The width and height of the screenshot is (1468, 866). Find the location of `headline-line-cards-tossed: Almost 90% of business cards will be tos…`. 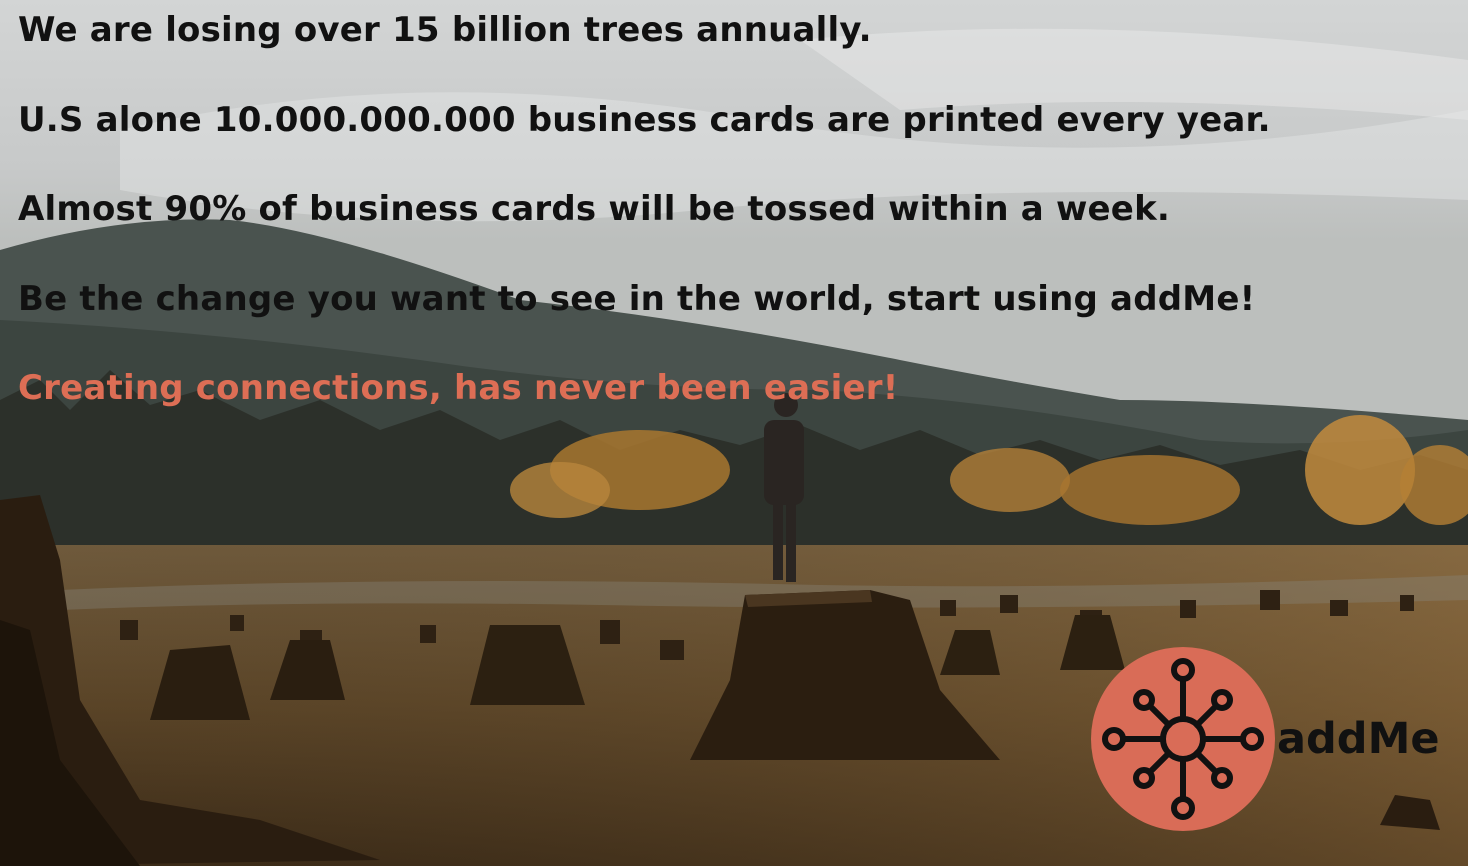

headline-line-cards-tossed: Almost 90% of business cards will be tos… is located at coordinates (594, 209).